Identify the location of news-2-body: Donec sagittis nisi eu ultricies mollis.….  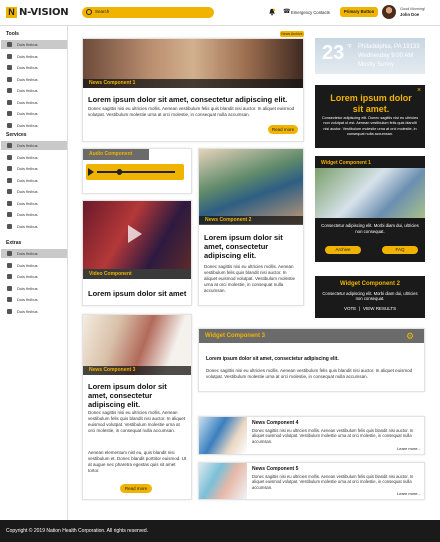
(250, 278).